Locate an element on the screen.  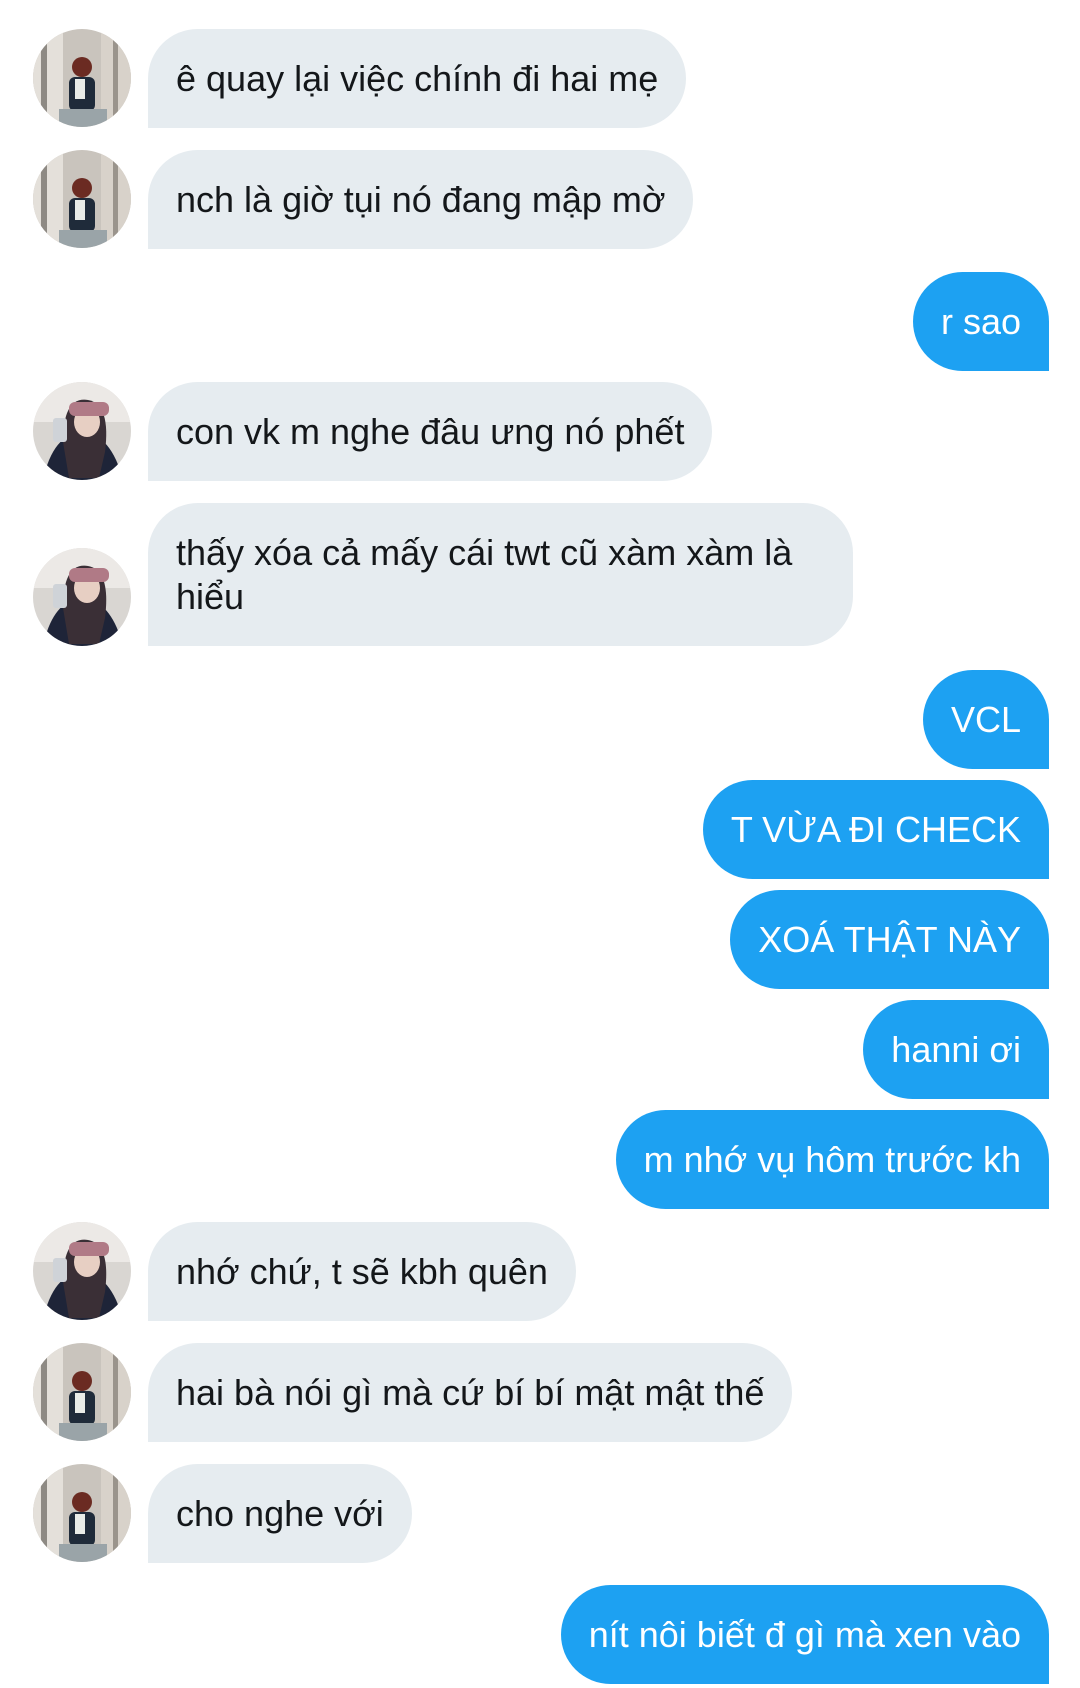
message-bubble: nhớ chứ, t sẽ kbh quên is located at coordinates (362, 1271).